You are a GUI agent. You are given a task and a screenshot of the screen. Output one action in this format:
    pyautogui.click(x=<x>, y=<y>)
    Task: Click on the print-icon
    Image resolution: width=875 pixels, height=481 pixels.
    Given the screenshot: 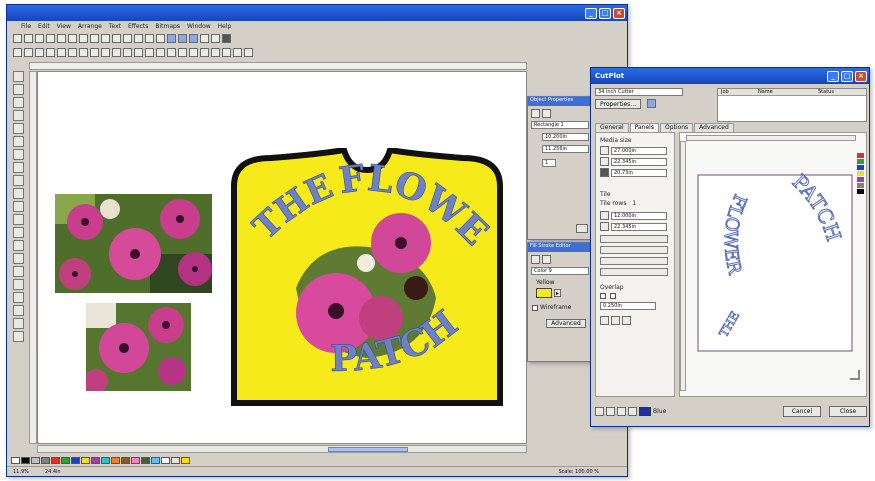 What is the action you would take?
    pyautogui.click(x=72, y=38)
    